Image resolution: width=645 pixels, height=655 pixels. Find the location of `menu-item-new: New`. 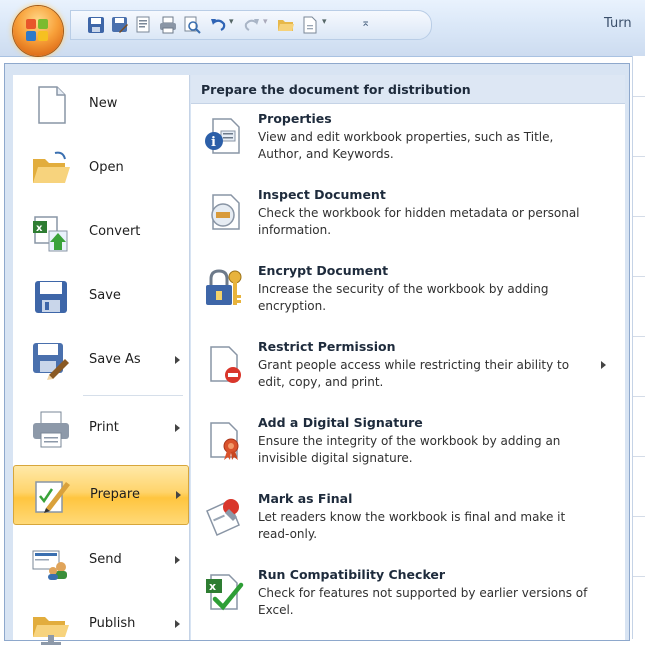

menu-item-new: New is located at coordinates (101, 105).